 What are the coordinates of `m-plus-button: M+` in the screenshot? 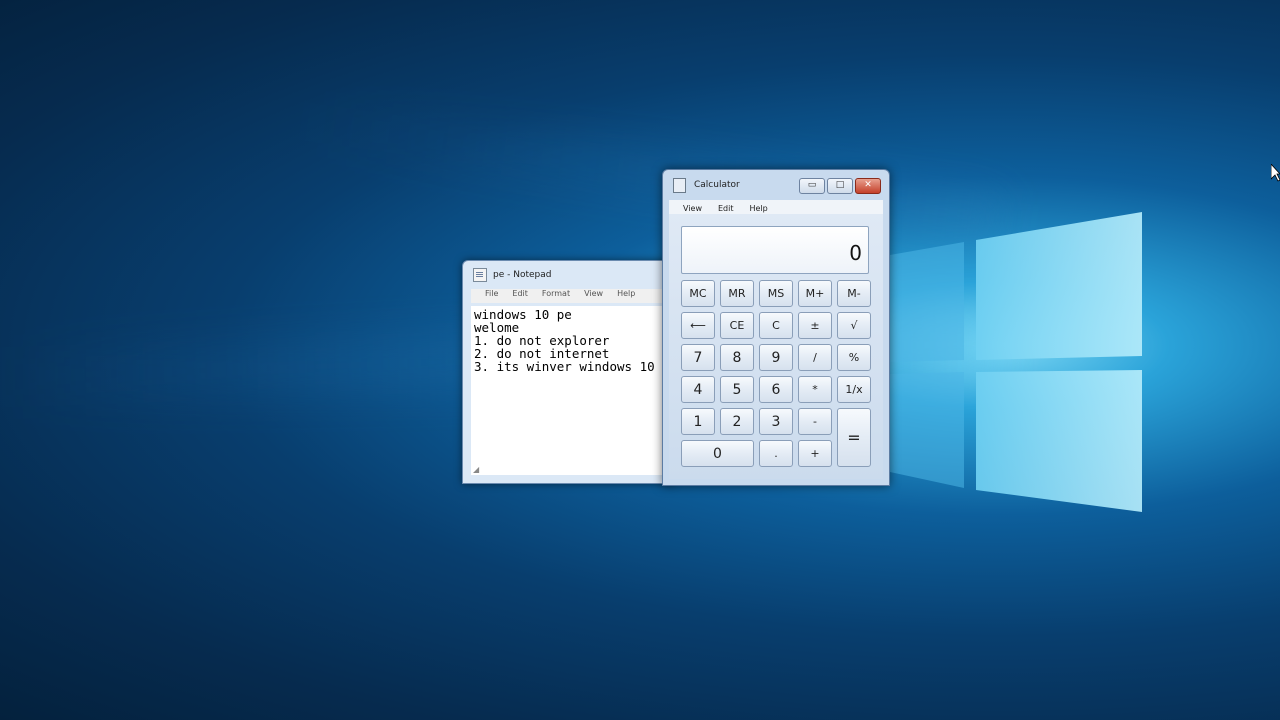 It's located at (815, 293).